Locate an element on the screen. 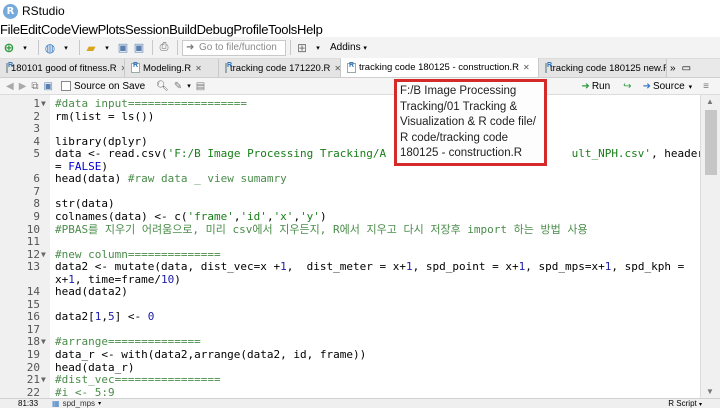 The width and height of the screenshot is (720, 408). code-line: 11 is located at coordinates (350, 242).